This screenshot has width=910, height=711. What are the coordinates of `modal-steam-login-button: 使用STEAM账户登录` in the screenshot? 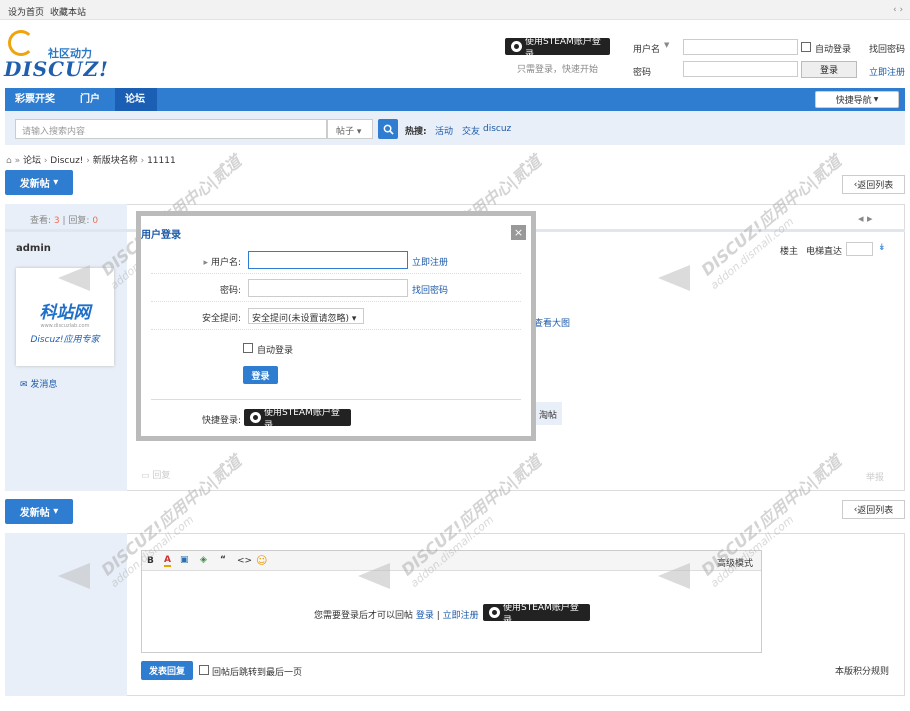 It's located at (297, 419).